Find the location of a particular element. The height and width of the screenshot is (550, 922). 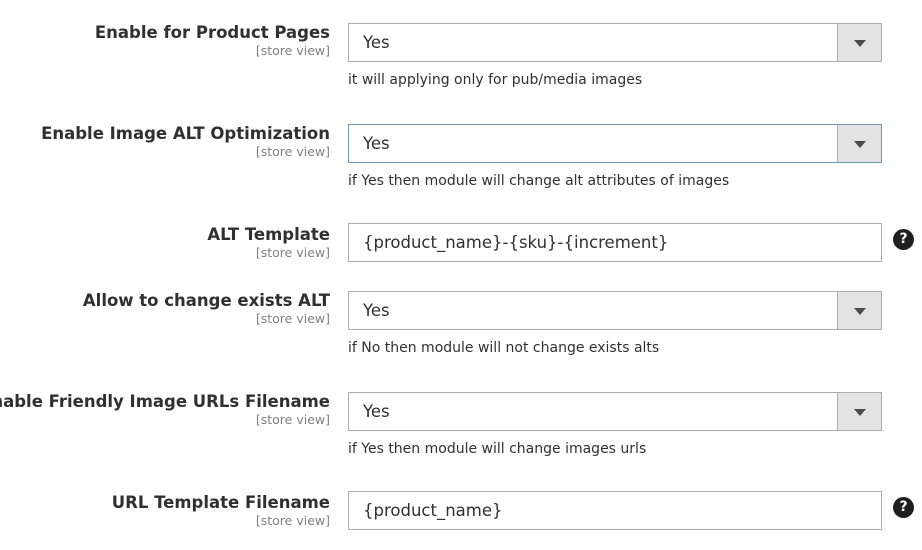

field-label: Enable for Product Pages [store view] is located at coordinates (212, 40).